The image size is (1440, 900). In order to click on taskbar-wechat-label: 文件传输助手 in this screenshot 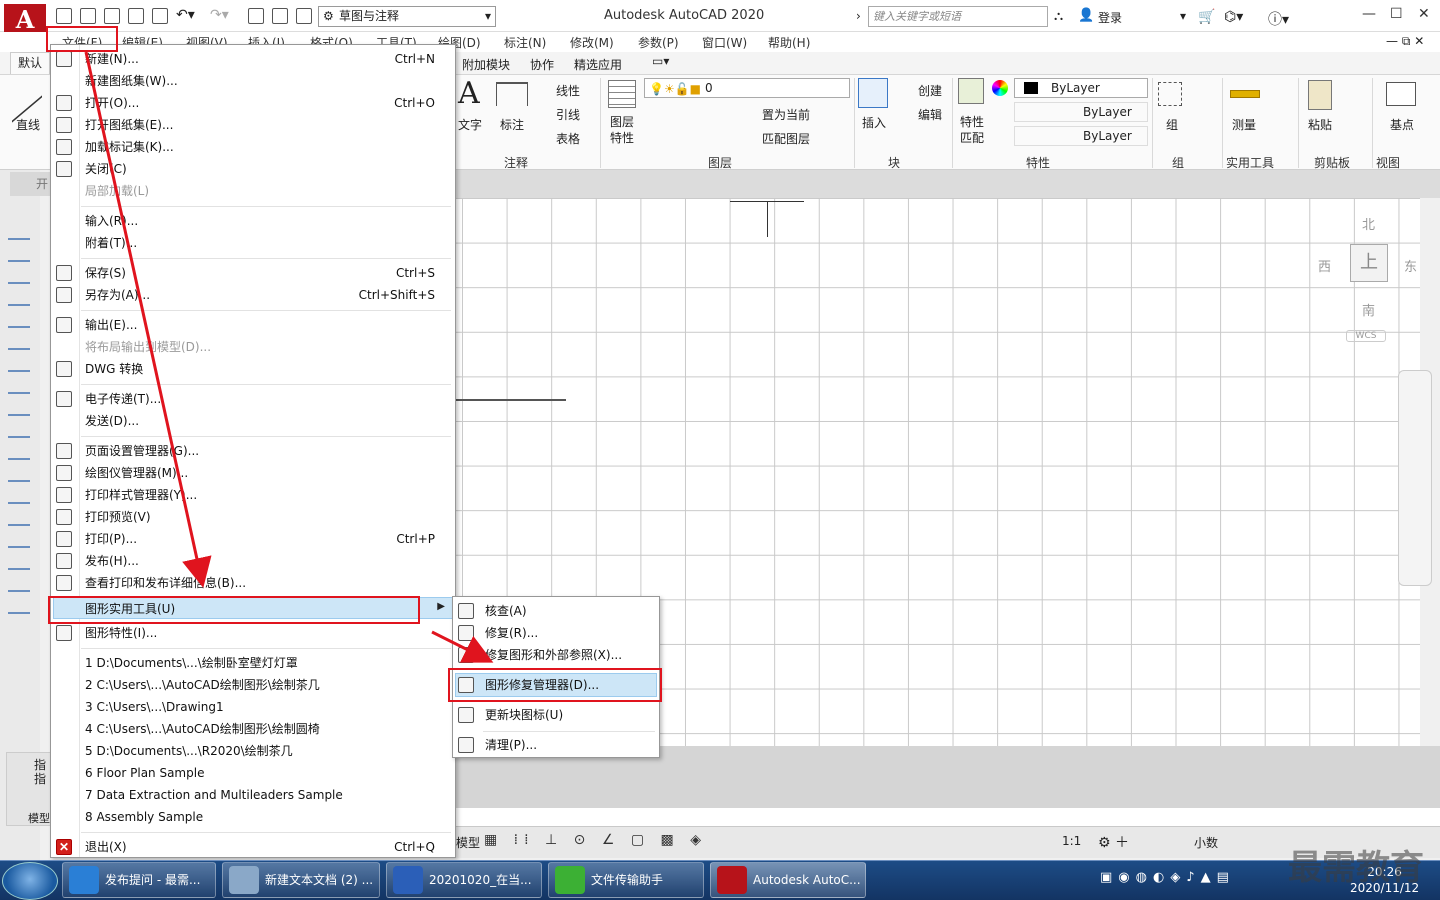, I will do `click(627, 880)`.